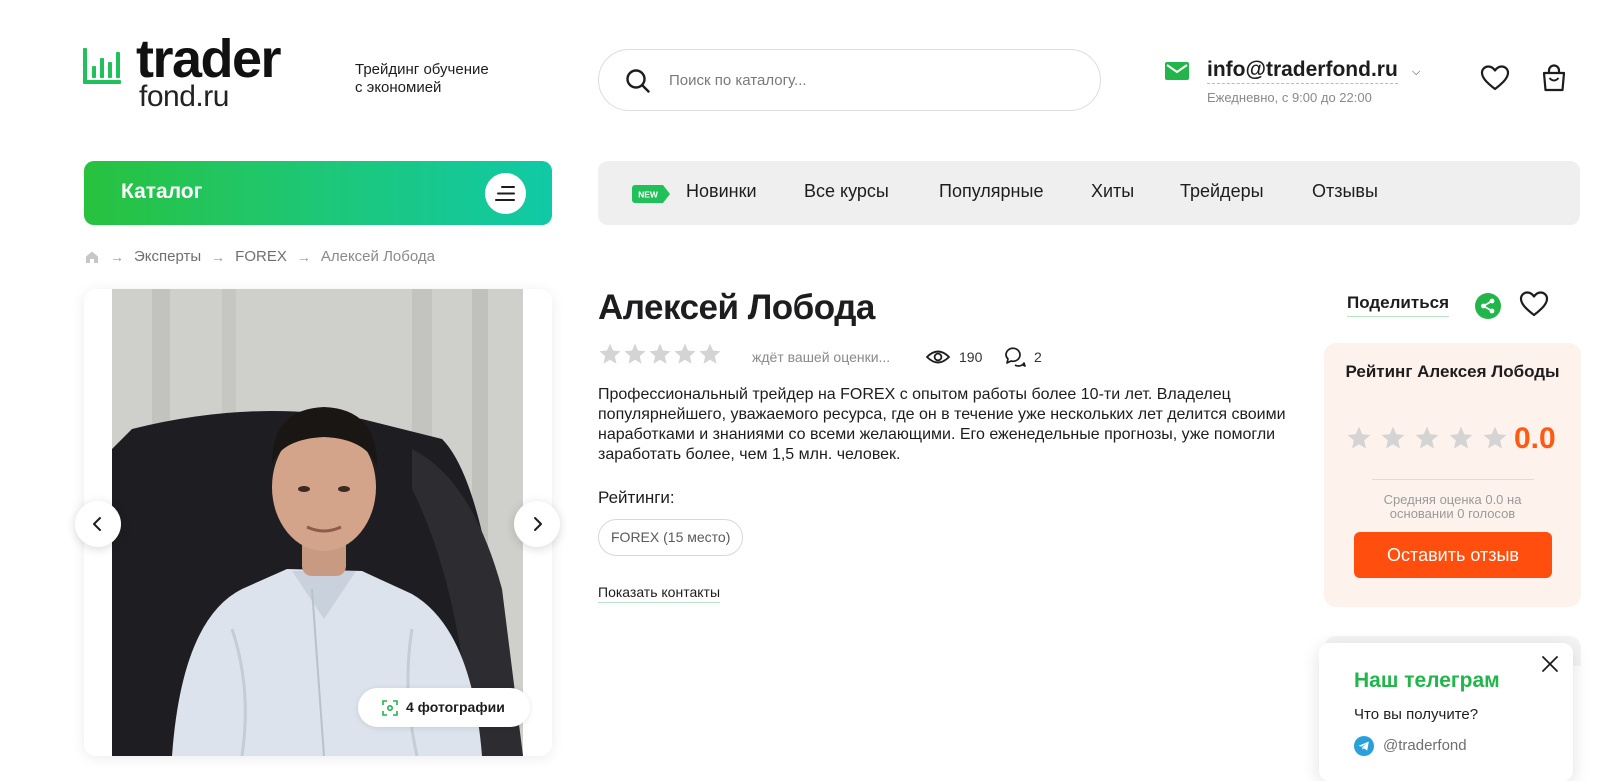 Image resolution: width=1600 pixels, height=781 pixels. Describe the element at coordinates (1488, 306) in the screenshot. I see `share-icon` at that location.